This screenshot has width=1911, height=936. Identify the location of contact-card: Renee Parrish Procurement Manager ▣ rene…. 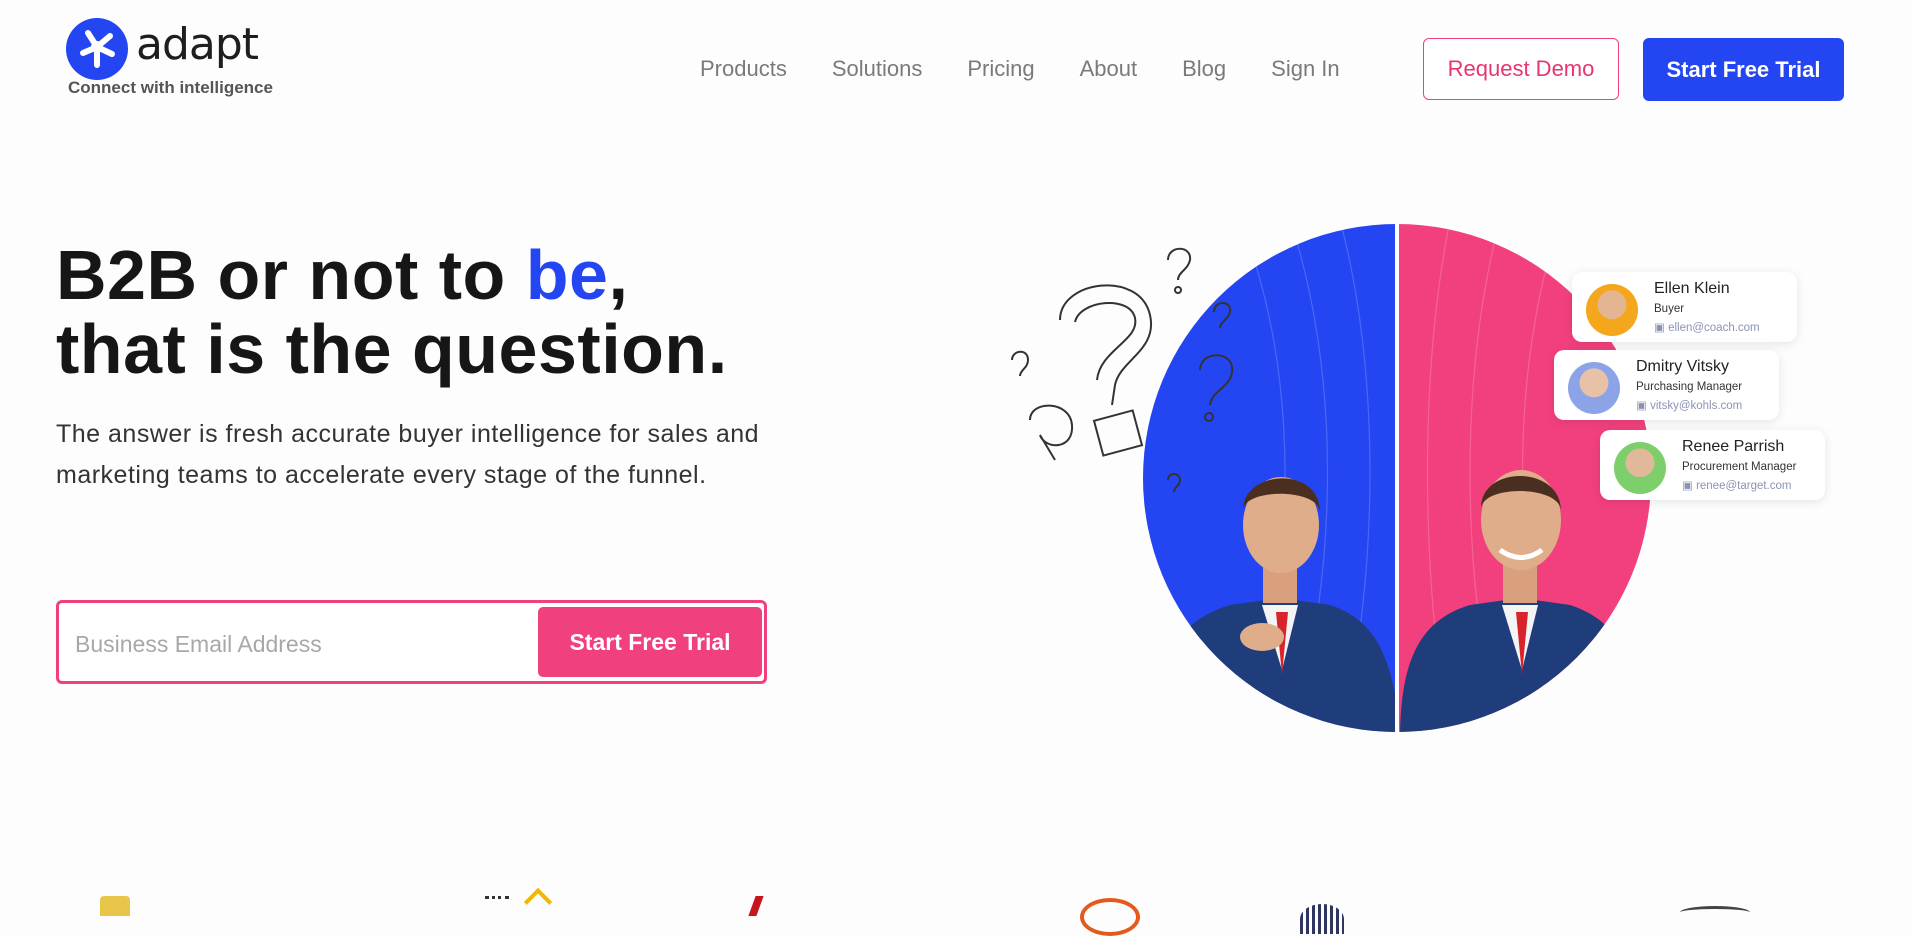
(1712, 465).